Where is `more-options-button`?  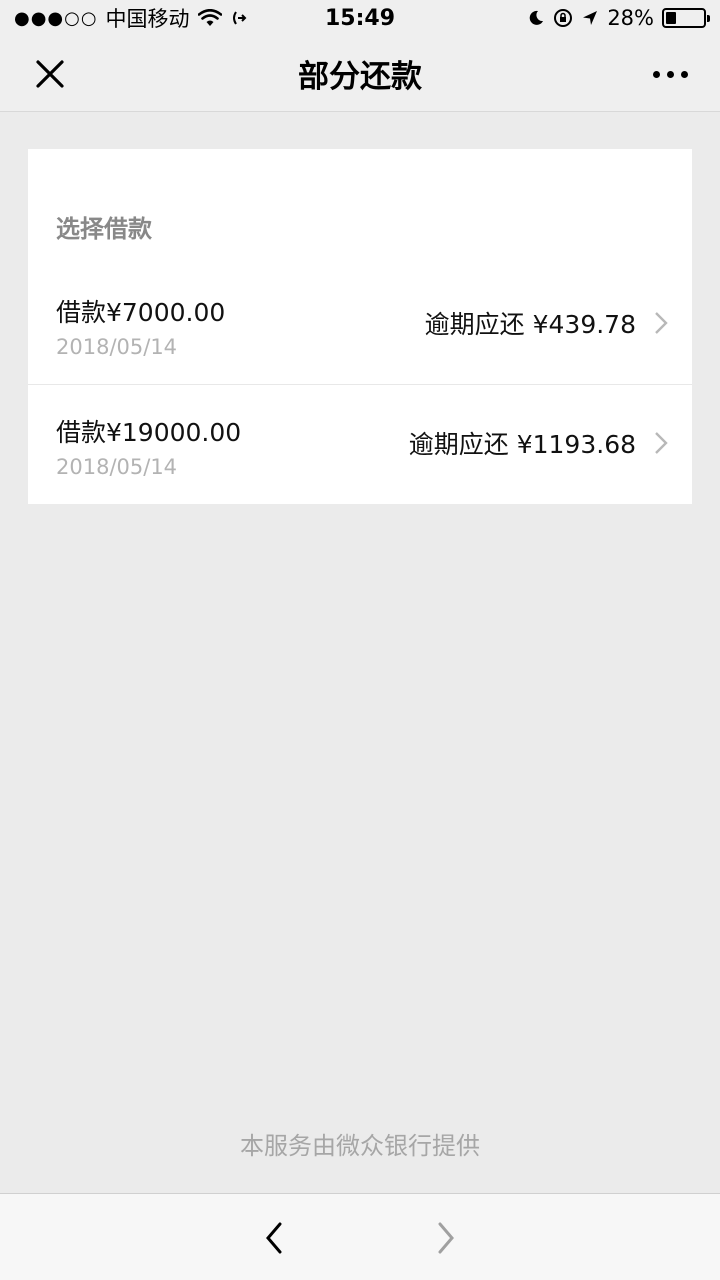 more-options-button is located at coordinates (670, 74).